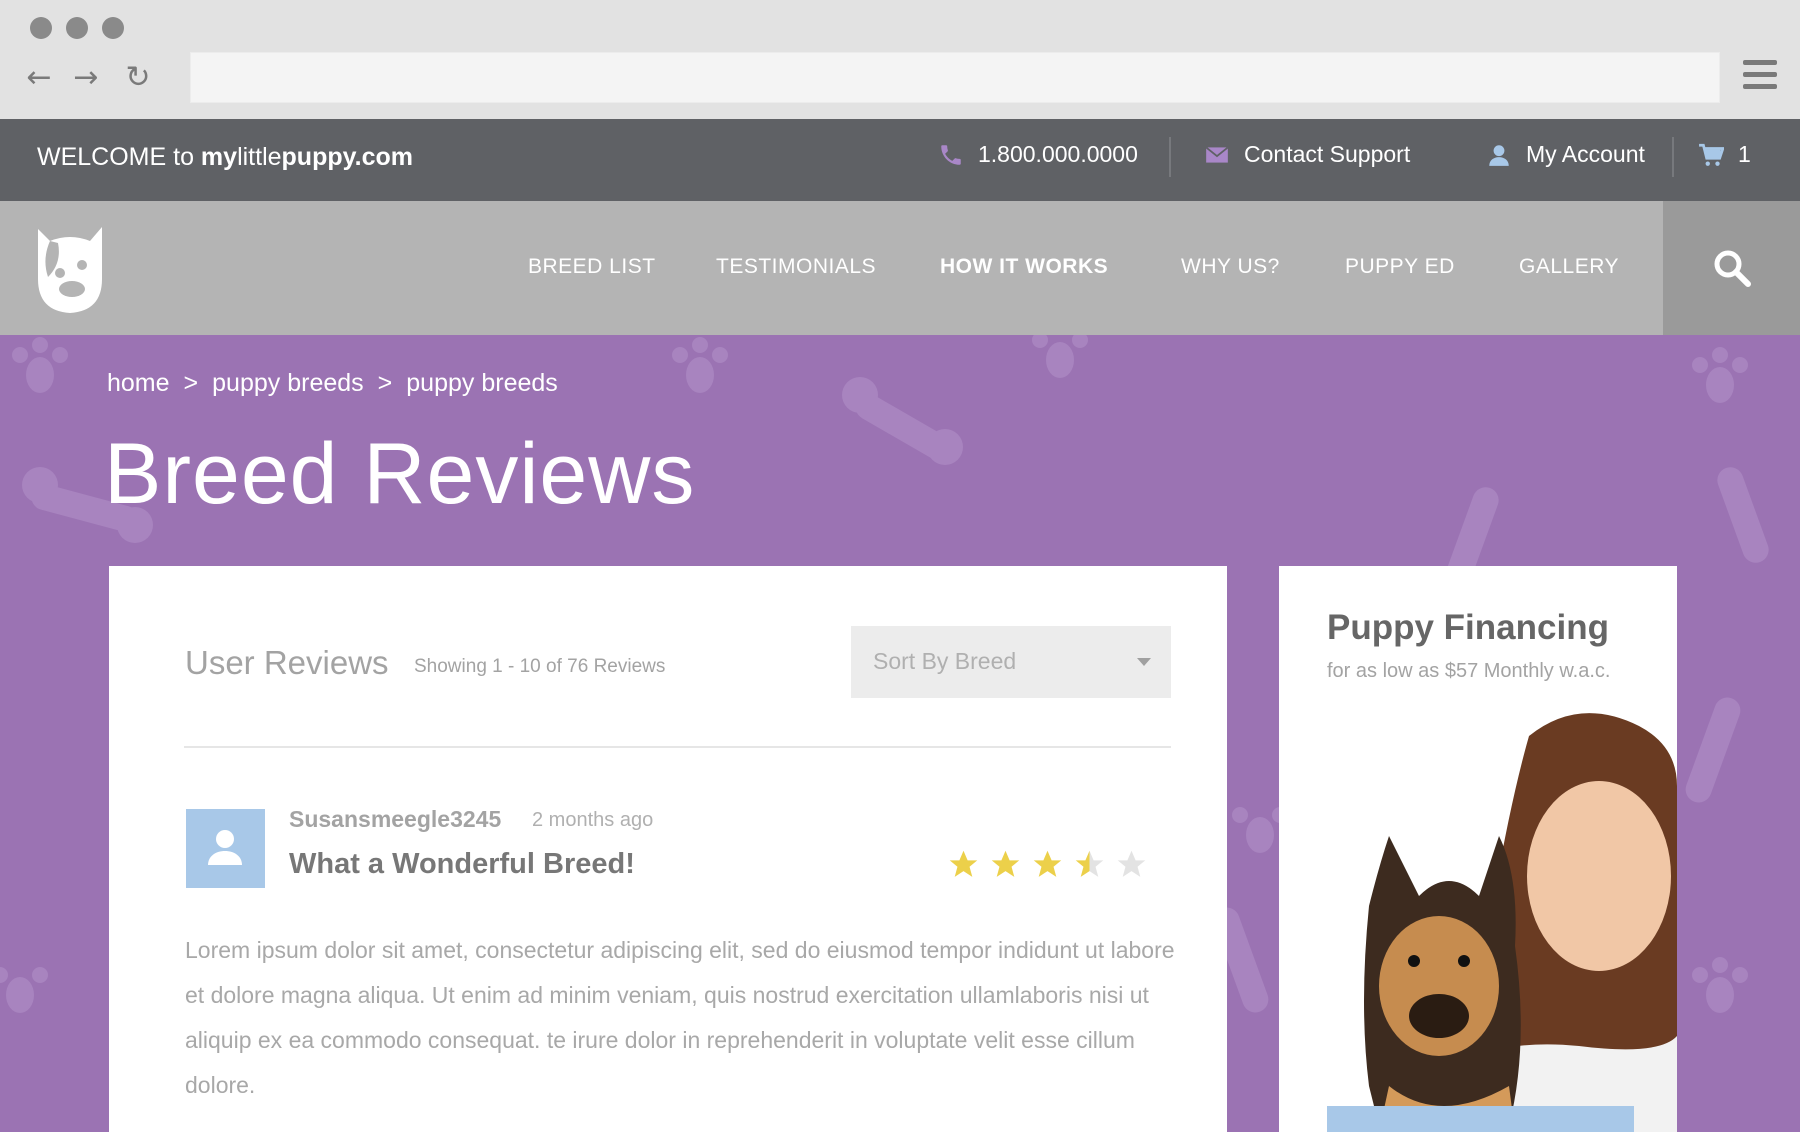 The image size is (1800, 1132). Describe the element at coordinates (1760, 77) in the screenshot. I see `hamburger-menu-icon` at that location.